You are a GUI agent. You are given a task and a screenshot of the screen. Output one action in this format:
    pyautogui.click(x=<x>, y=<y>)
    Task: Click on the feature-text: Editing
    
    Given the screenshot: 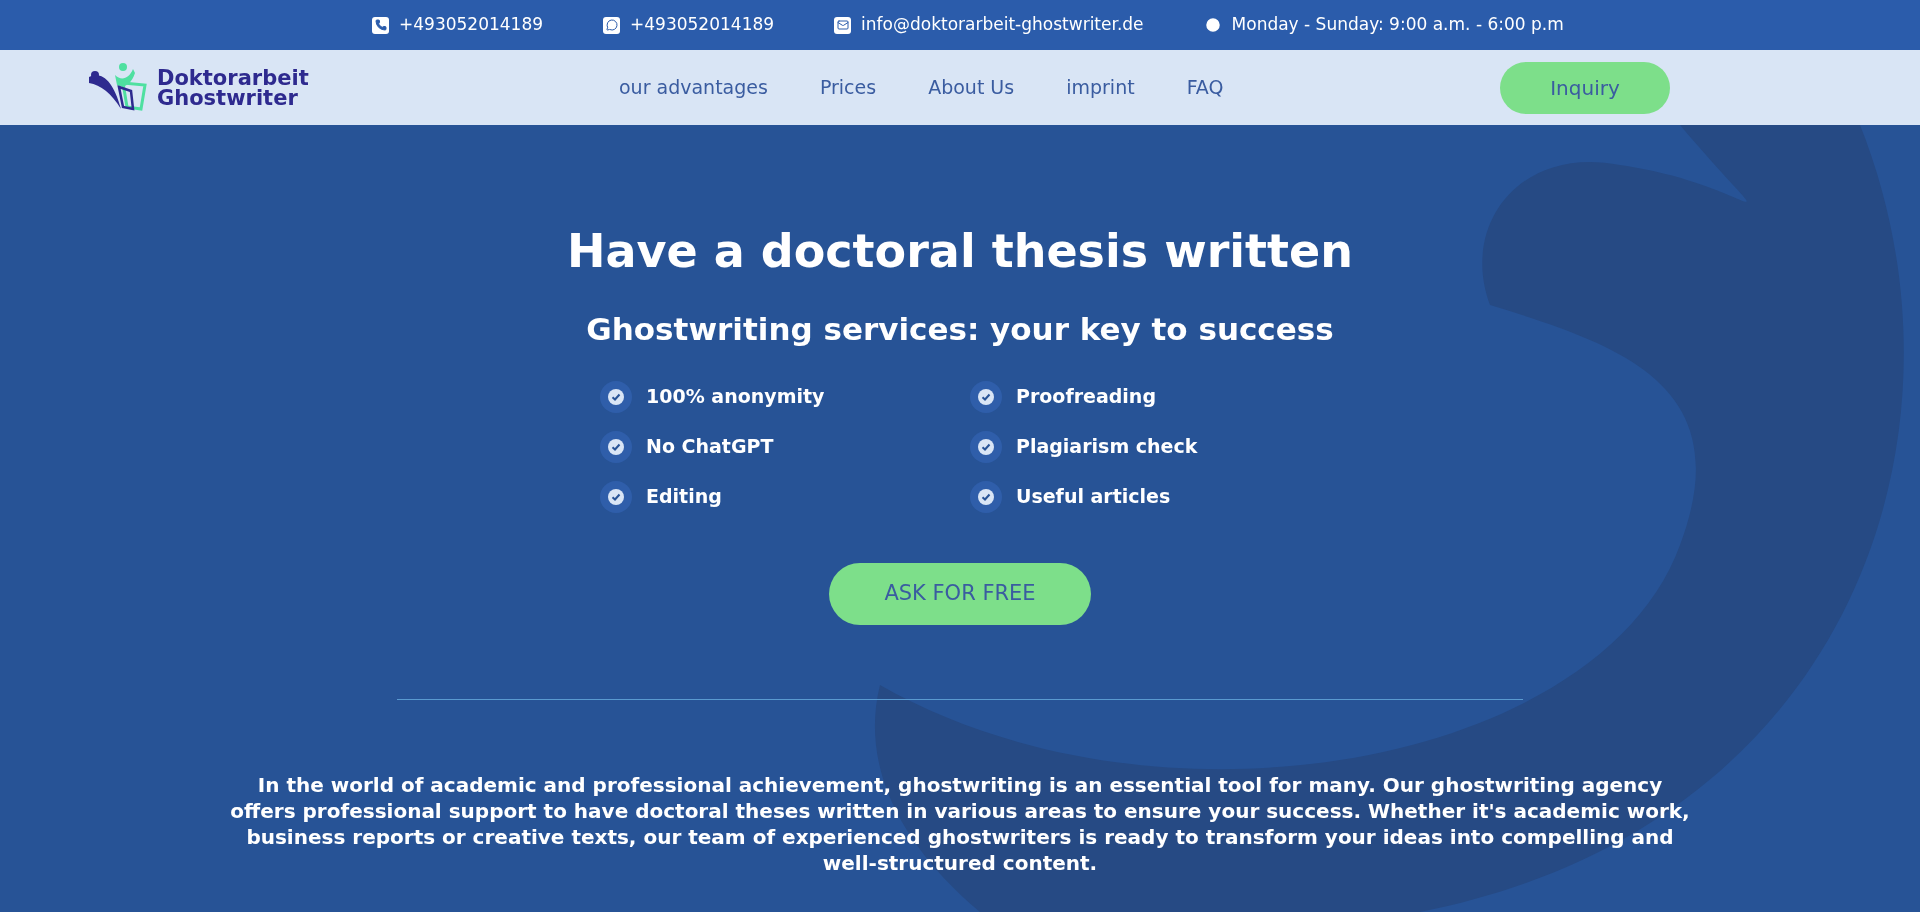 What is the action you would take?
    pyautogui.click(x=684, y=497)
    